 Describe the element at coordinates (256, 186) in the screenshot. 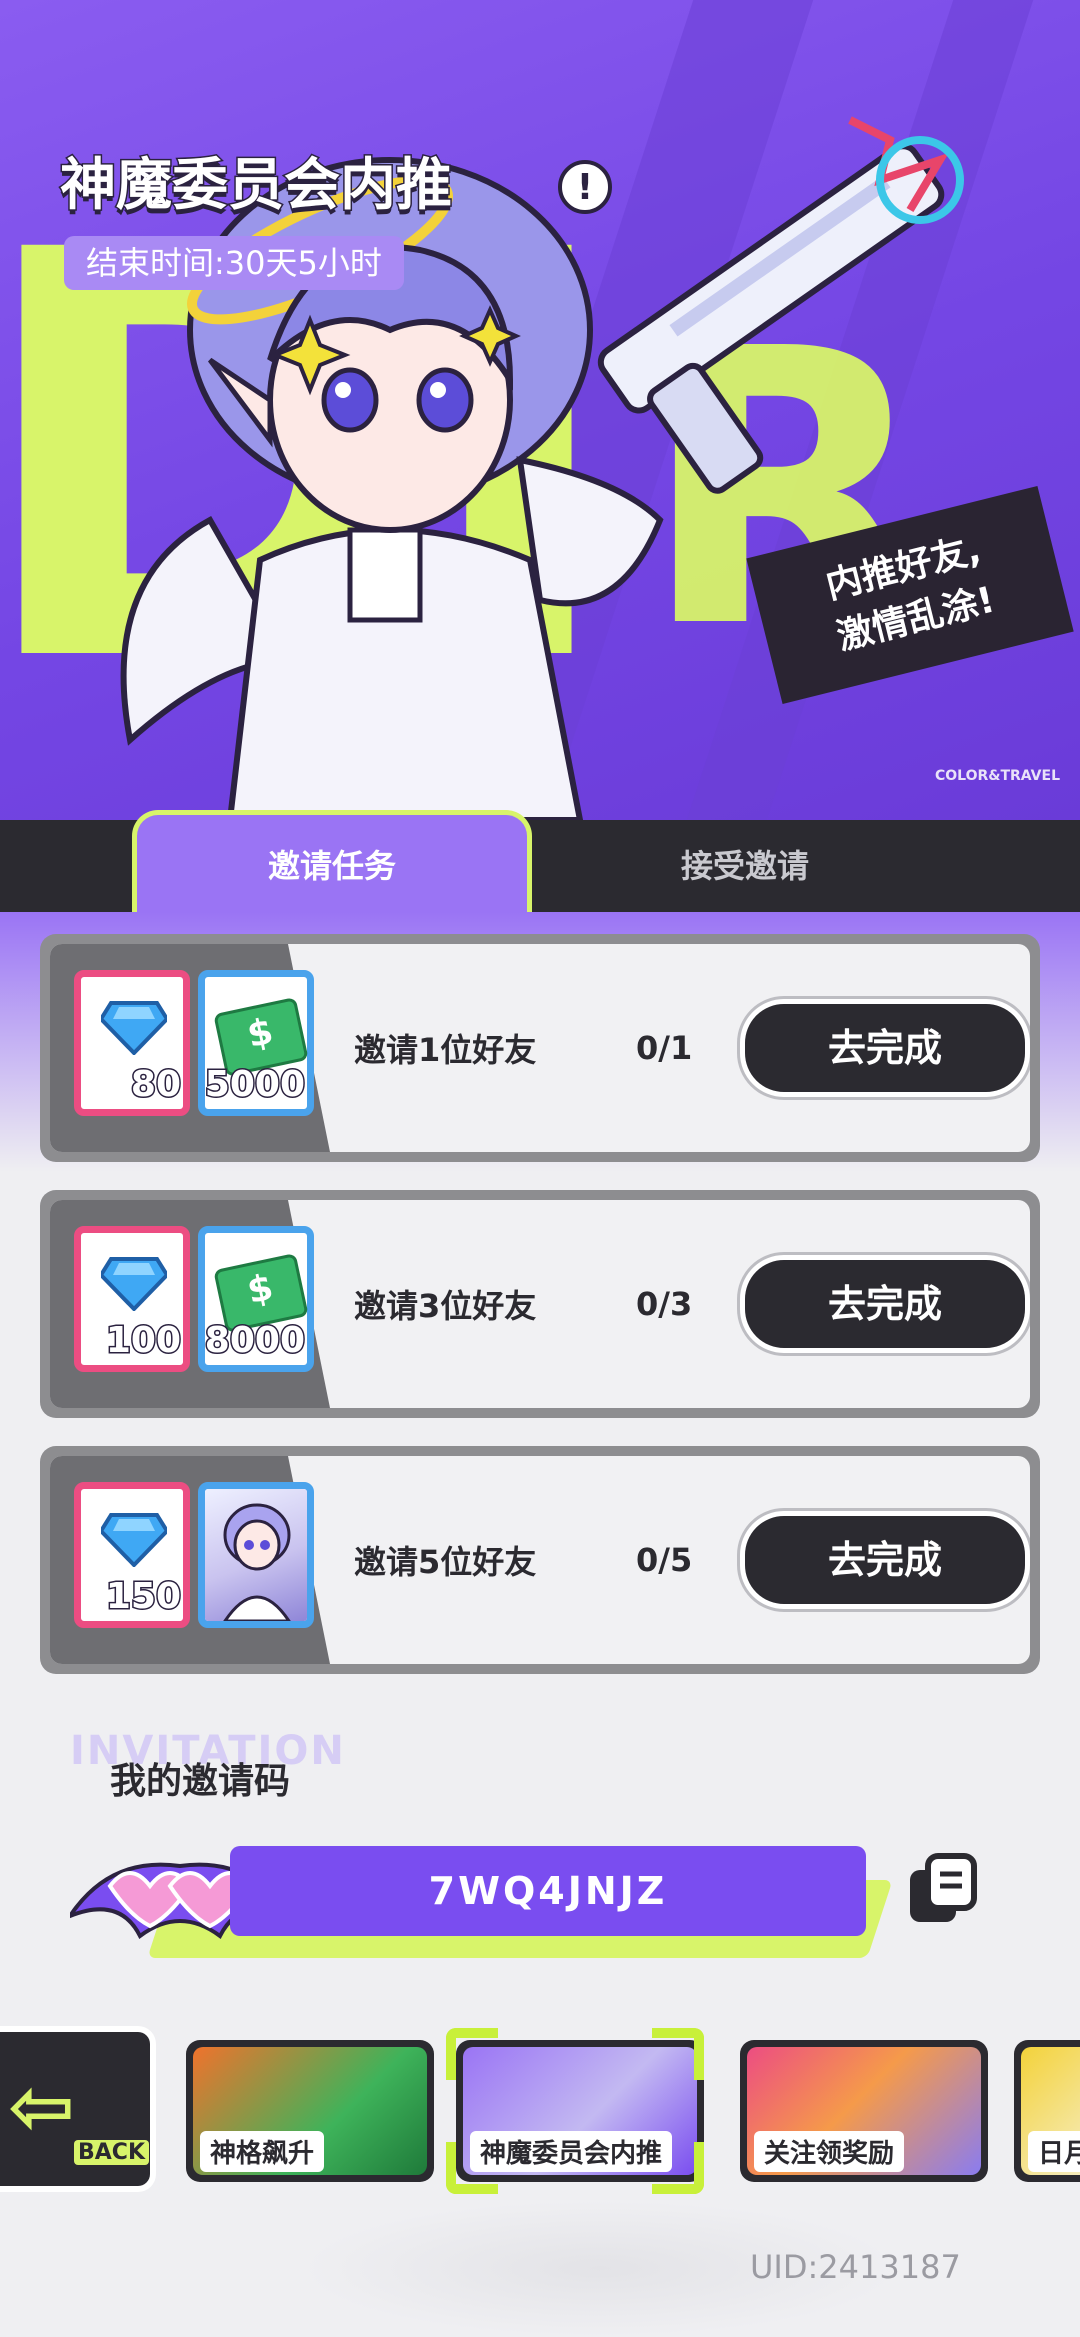

I see `page-title: 神魔委员会内推` at that location.